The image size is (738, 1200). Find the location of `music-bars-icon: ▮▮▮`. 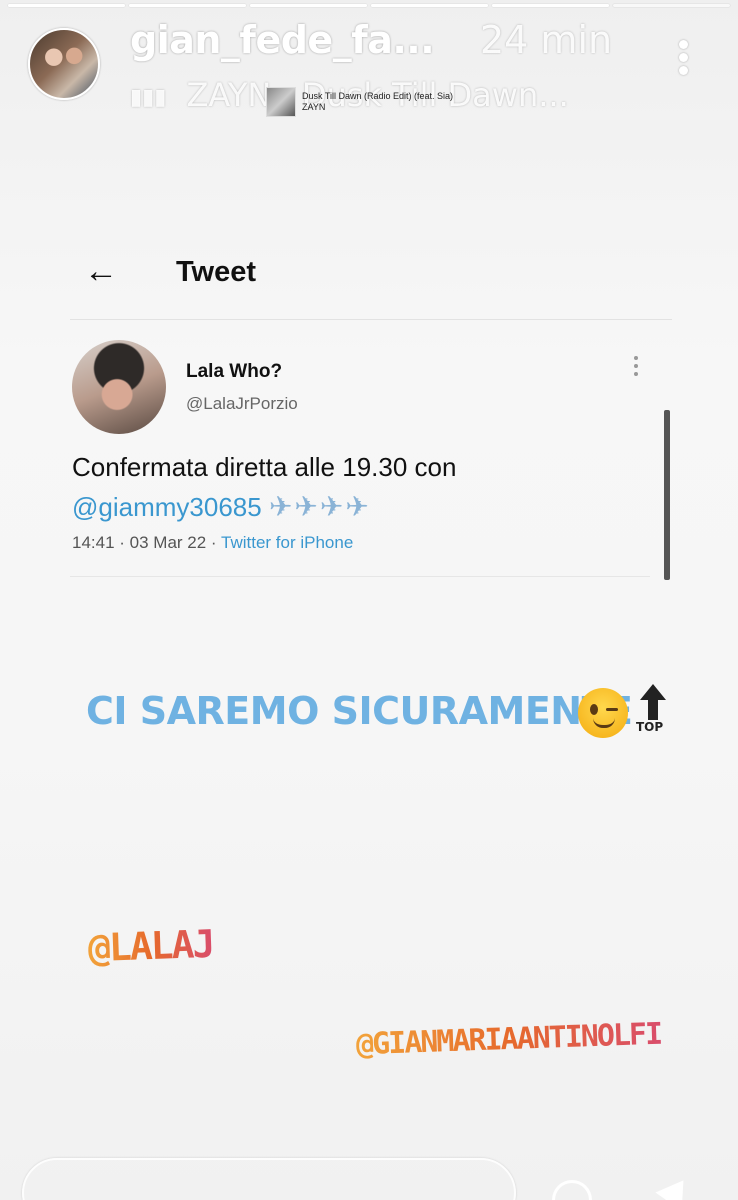

music-bars-icon: ▮▮▮ is located at coordinates (148, 97).